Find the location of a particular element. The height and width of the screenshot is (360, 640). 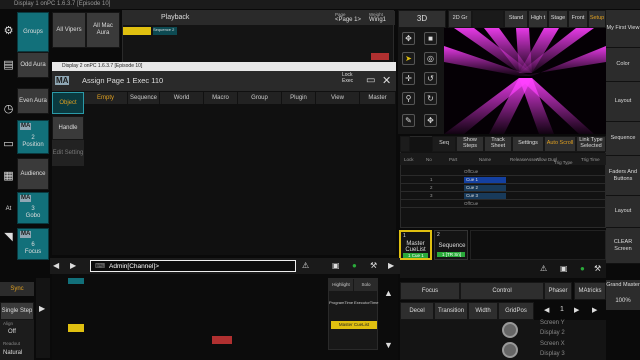

edit-setting-button: Edit Setting is located at coordinates (68, 153).